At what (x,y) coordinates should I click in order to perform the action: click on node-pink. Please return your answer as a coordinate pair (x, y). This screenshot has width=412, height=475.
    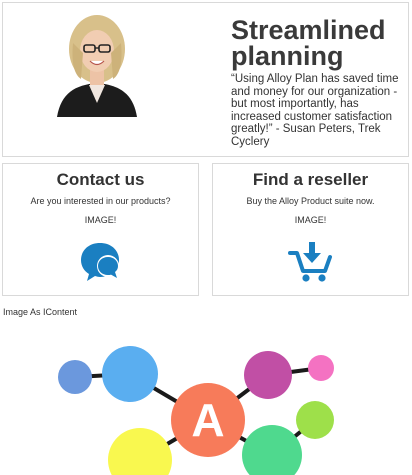
    Looking at the image, I should click on (321, 368).